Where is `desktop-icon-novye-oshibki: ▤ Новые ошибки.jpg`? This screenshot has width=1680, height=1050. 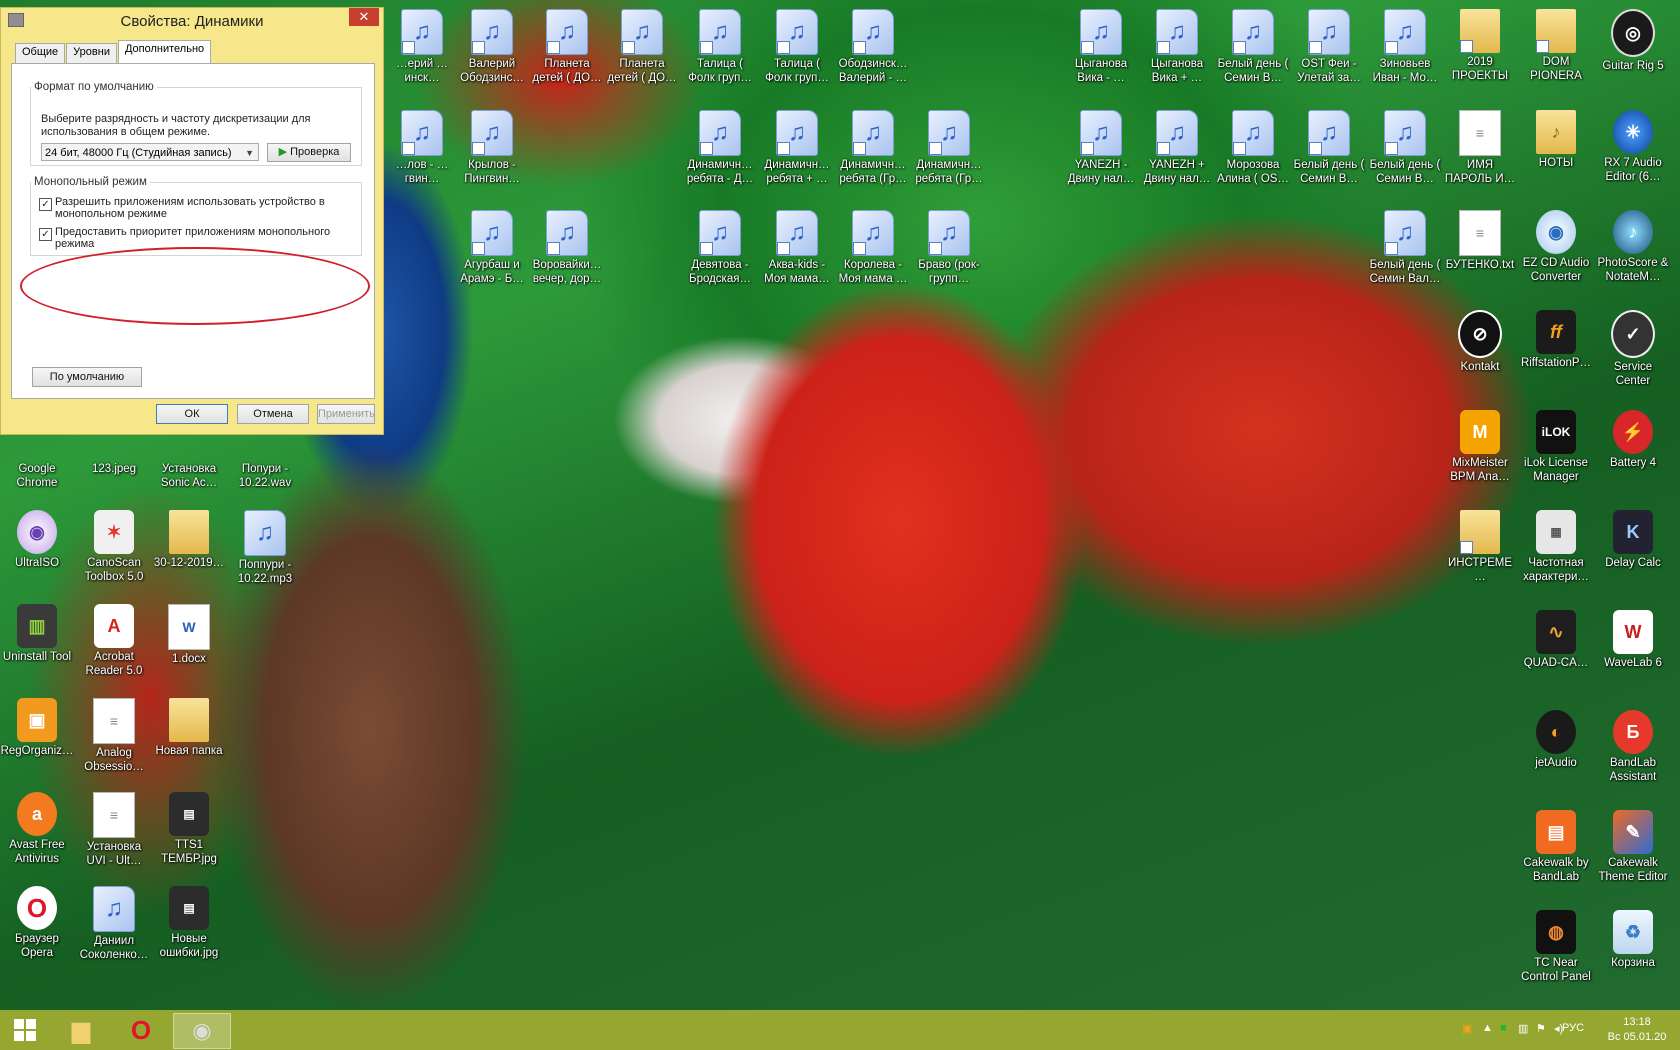
desktop-icon-novye-oshibki: ▤ Новые ошибки.jpg is located at coordinates (189, 927).